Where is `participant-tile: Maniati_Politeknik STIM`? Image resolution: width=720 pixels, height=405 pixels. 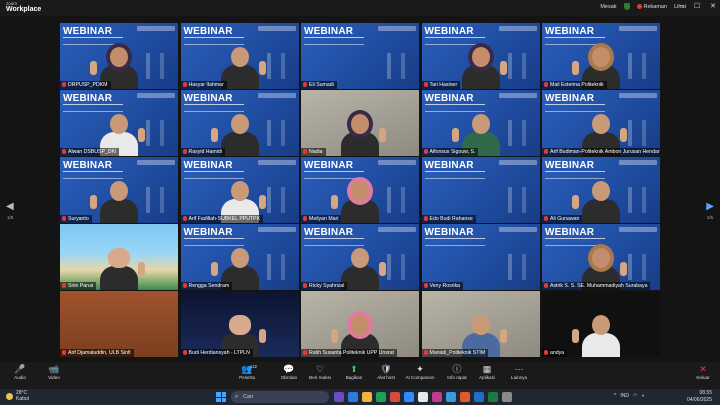
participant-tile: Maniati_Politeknik STIM is located at coordinates (480, 323).